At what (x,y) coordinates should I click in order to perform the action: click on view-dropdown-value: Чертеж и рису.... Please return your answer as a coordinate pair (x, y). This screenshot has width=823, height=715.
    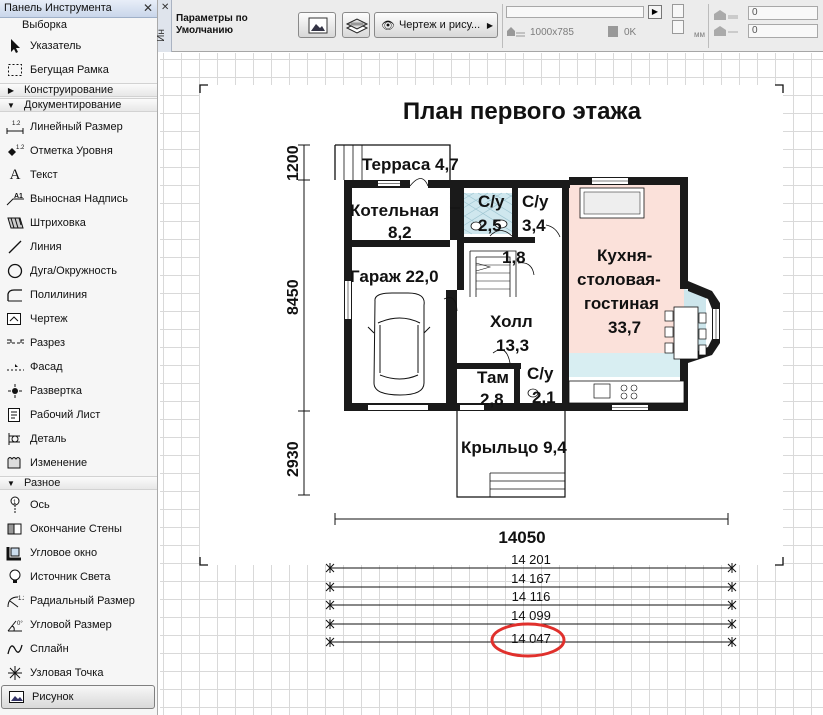
    Looking at the image, I should click on (439, 25).